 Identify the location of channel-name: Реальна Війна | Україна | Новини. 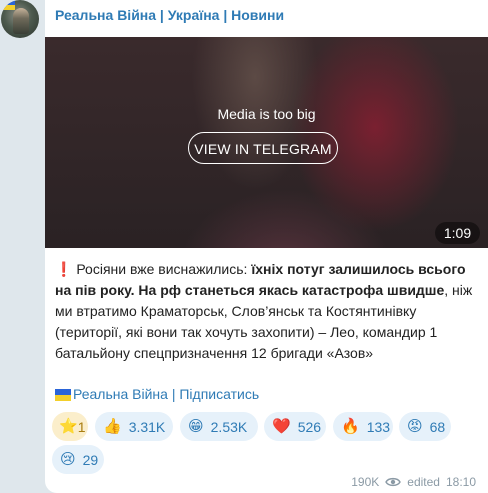
(169, 15).